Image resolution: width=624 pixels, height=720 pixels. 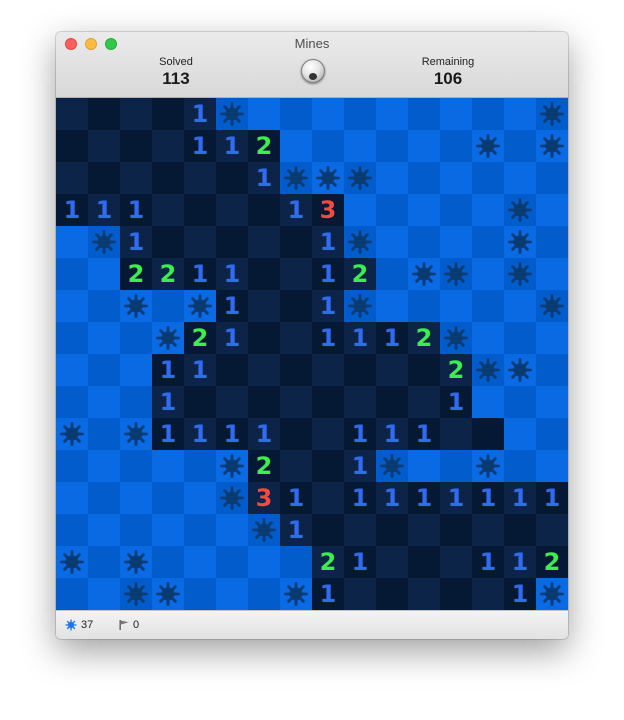 I want to click on cell-r5-c13, so click(x=488, y=274).